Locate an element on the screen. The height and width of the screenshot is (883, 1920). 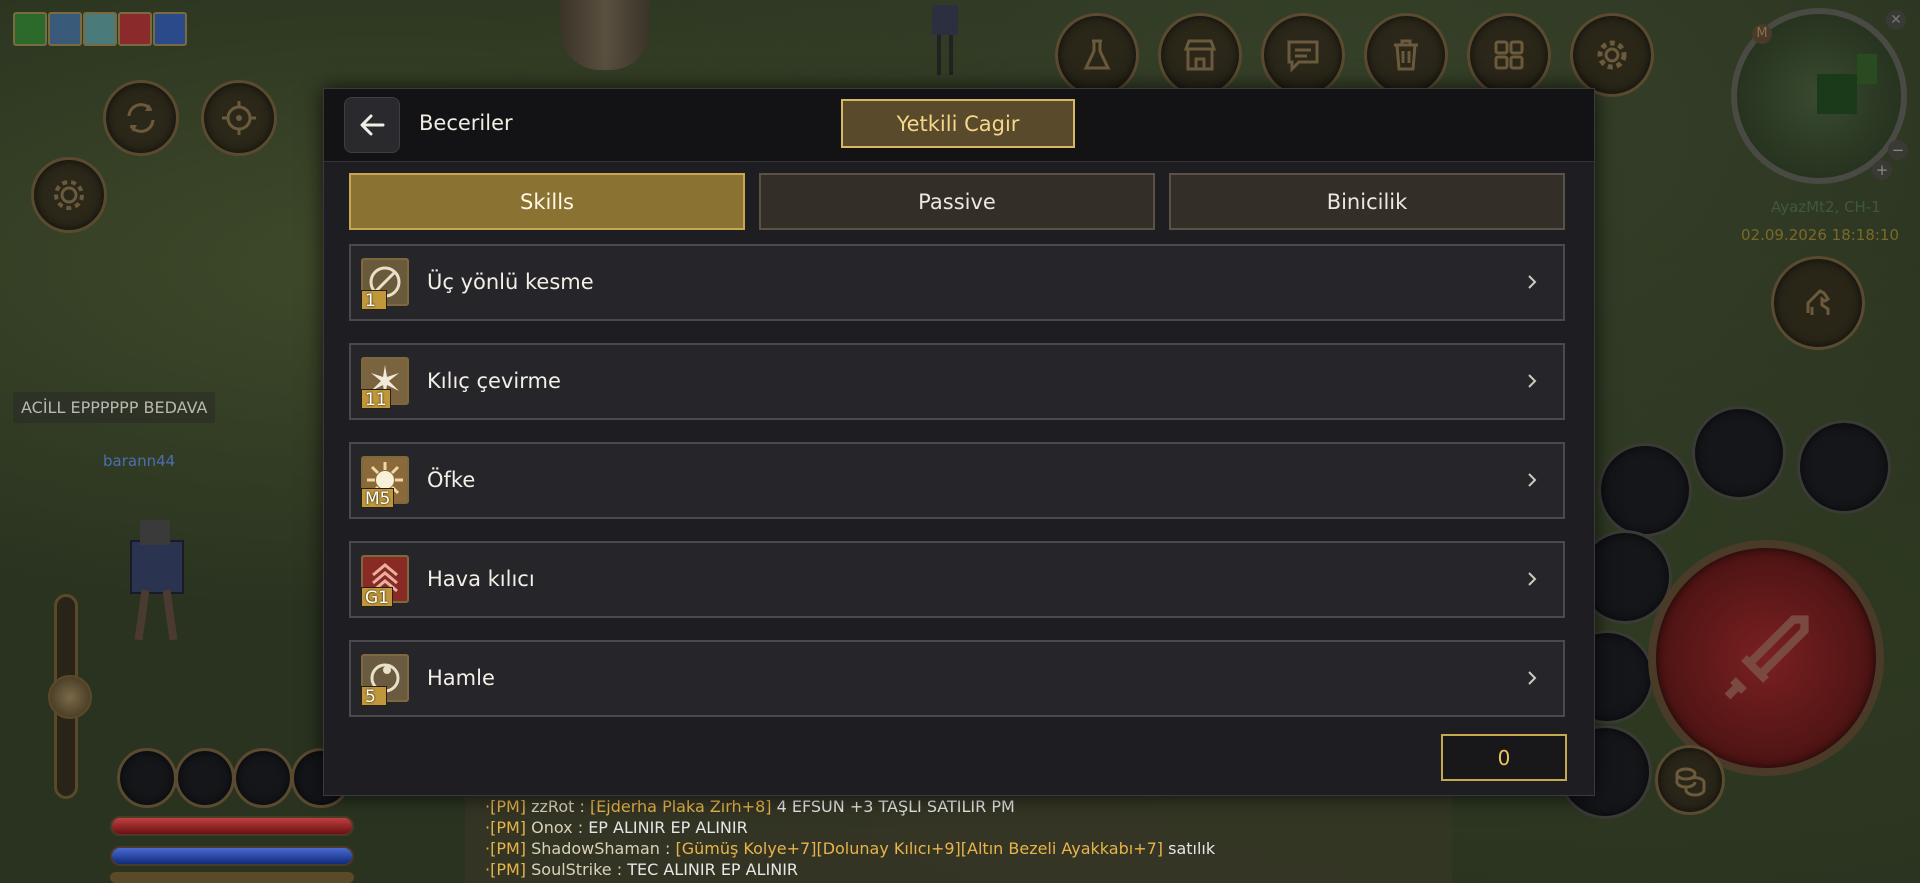
exp-bar is located at coordinates (232, 877).